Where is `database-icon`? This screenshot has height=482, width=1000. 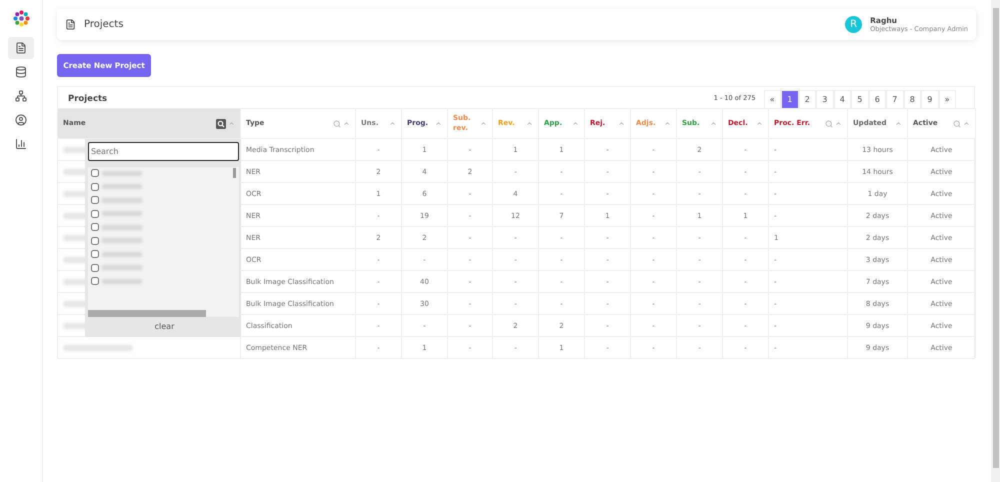 database-icon is located at coordinates (21, 72).